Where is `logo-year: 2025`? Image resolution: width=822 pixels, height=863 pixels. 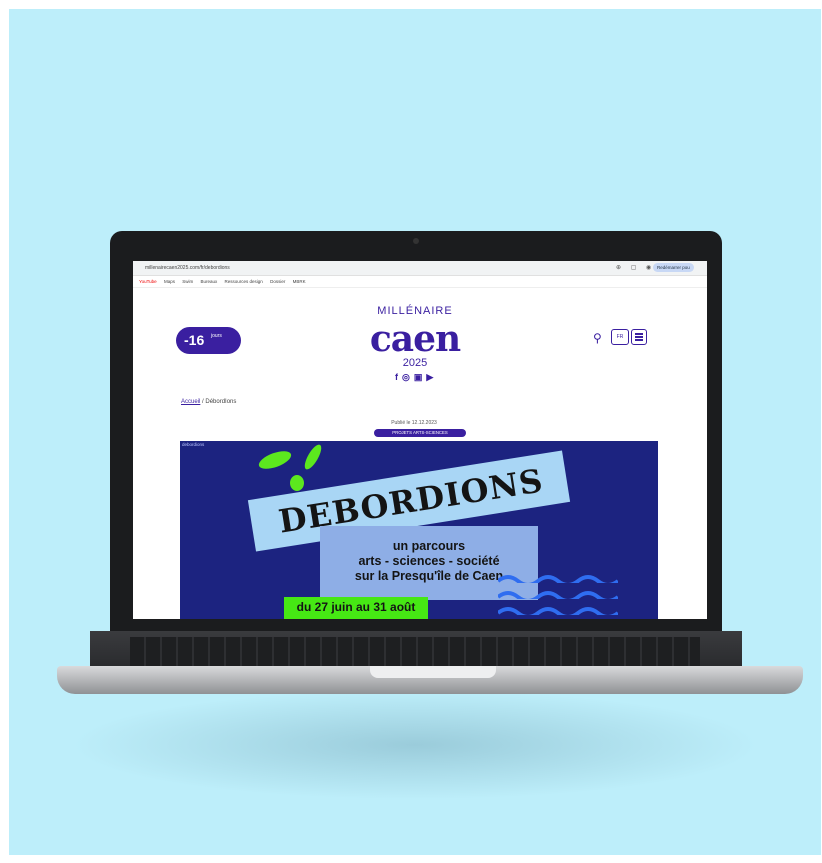 logo-year: 2025 is located at coordinates (415, 363).